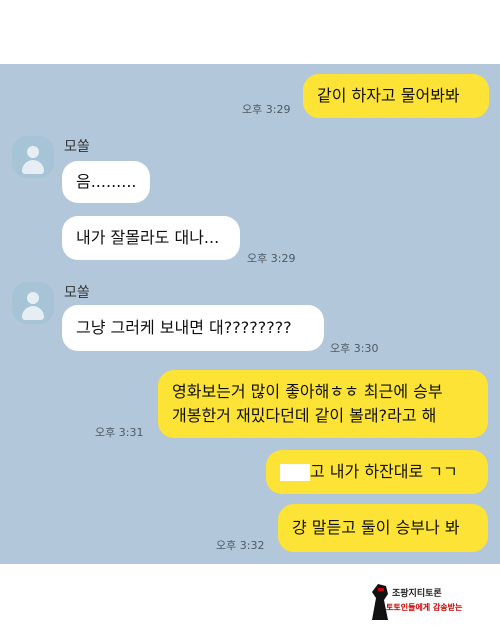 The height and width of the screenshot is (626, 500). What do you see at coordinates (184, 327) in the screenshot?
I see `message-text: 그냥 그러케 보내면 대????????` at bounding box center [184, 327].